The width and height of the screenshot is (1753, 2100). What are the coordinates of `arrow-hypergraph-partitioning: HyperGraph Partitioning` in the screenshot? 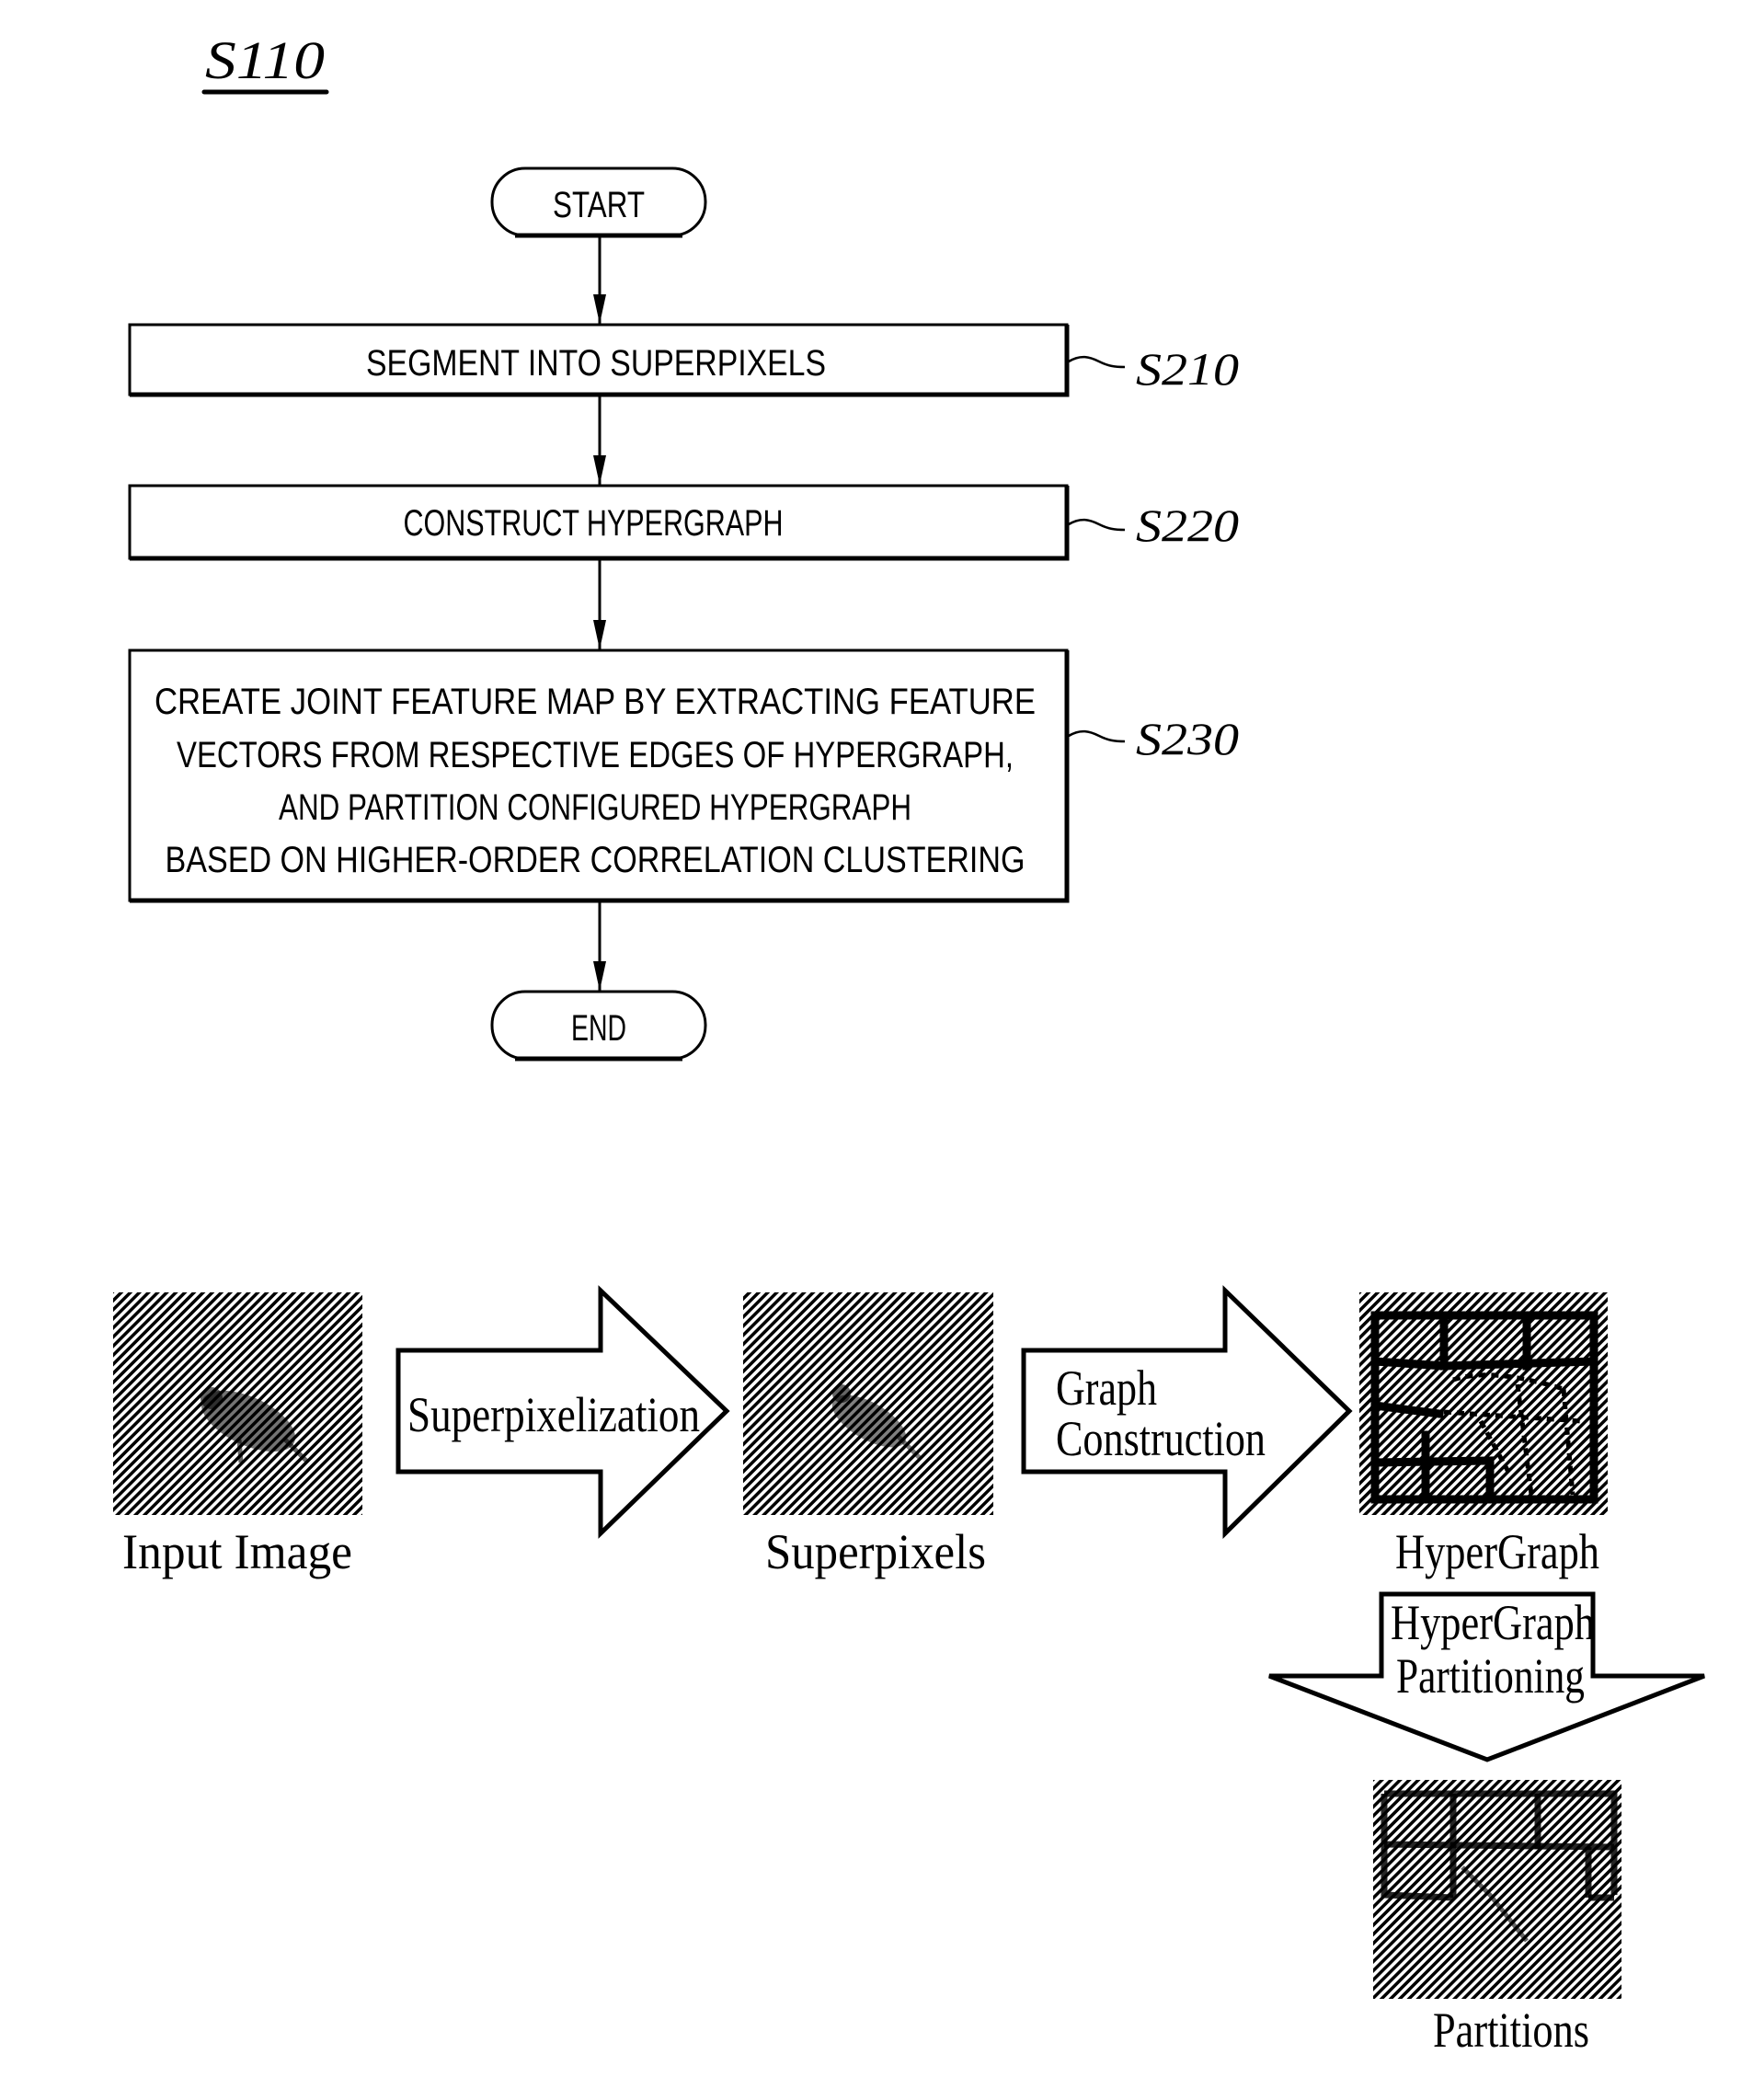 It's located at (1486, 1676).